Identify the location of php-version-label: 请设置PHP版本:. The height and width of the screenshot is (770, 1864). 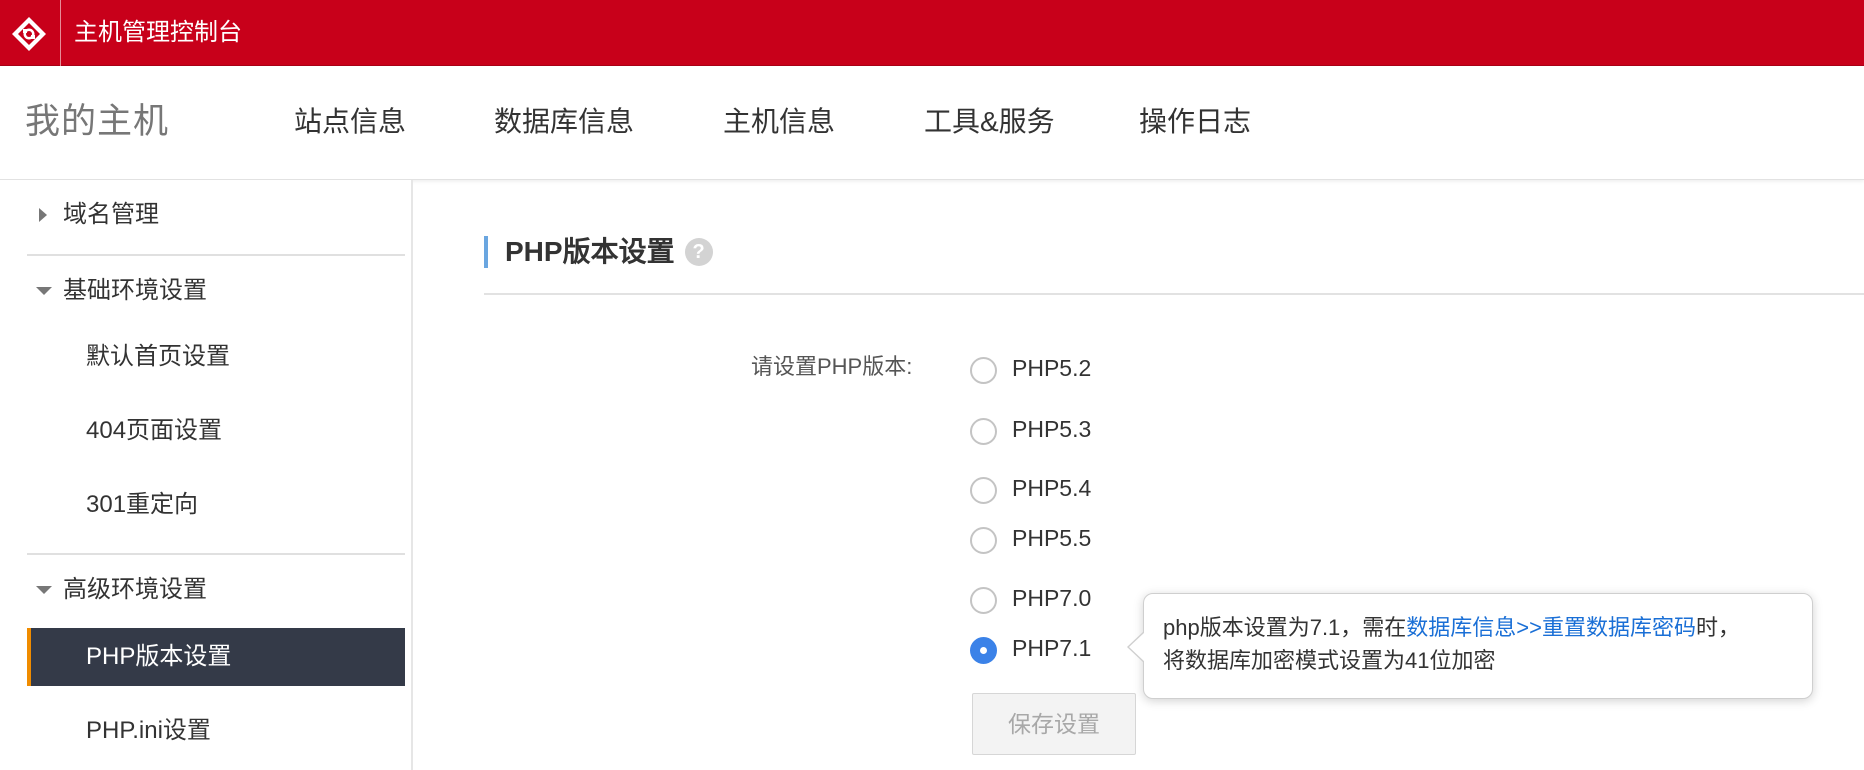
(832, 366).